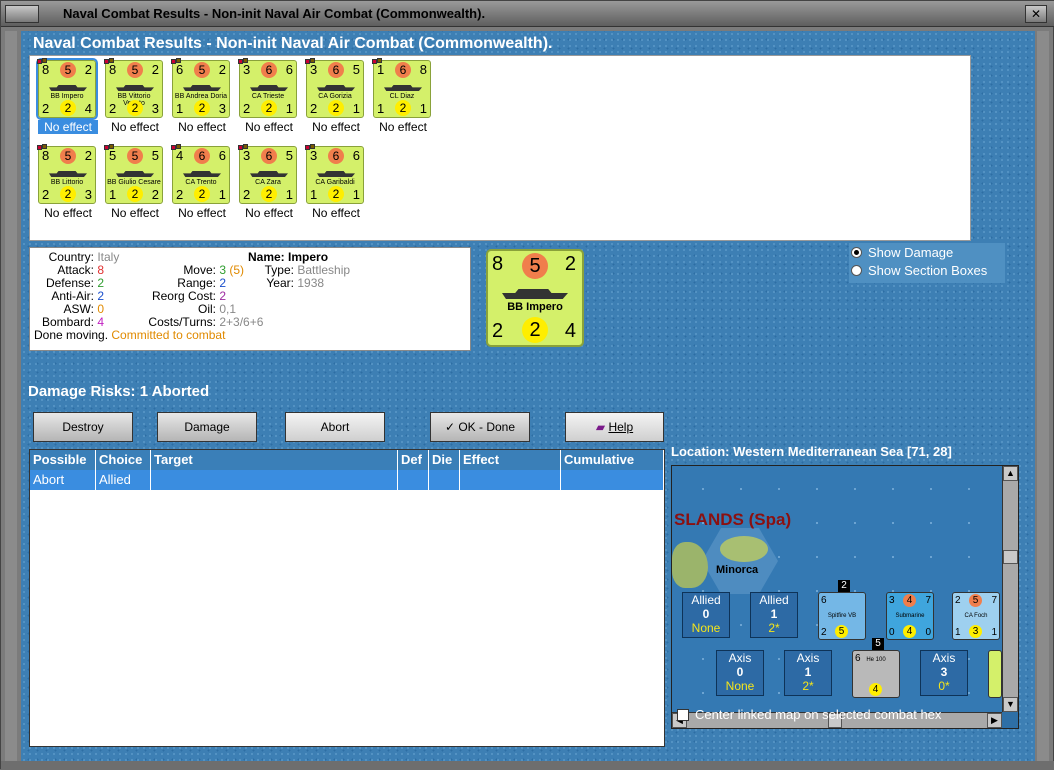  Describe the element at coordinates (381, 108) in the screenshot. I see `counter-aa: 1` at that location.